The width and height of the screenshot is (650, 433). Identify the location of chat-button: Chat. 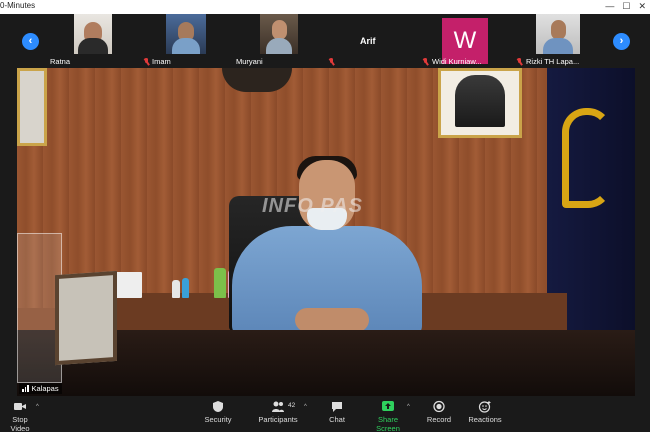
(337, 412).